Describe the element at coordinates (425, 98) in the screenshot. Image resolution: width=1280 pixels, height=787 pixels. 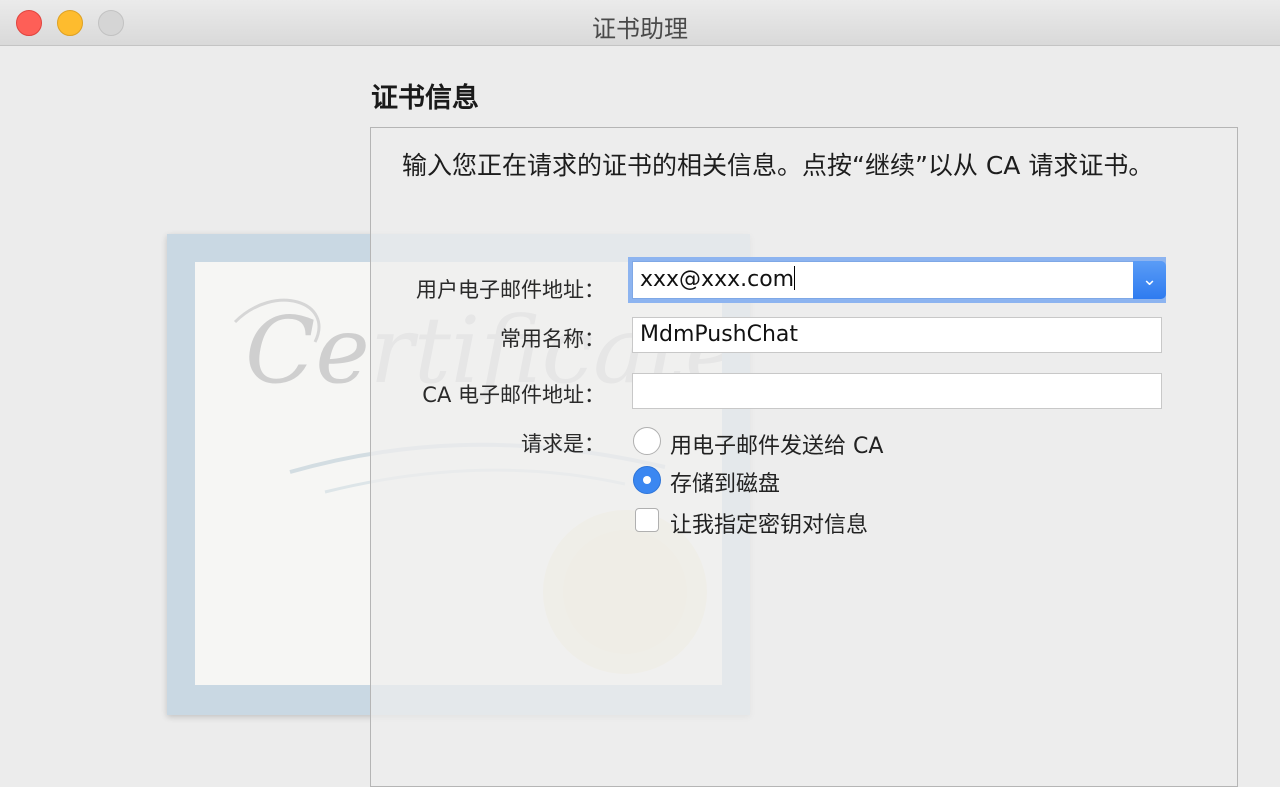
I see `section-title: 证书信息` at that location.